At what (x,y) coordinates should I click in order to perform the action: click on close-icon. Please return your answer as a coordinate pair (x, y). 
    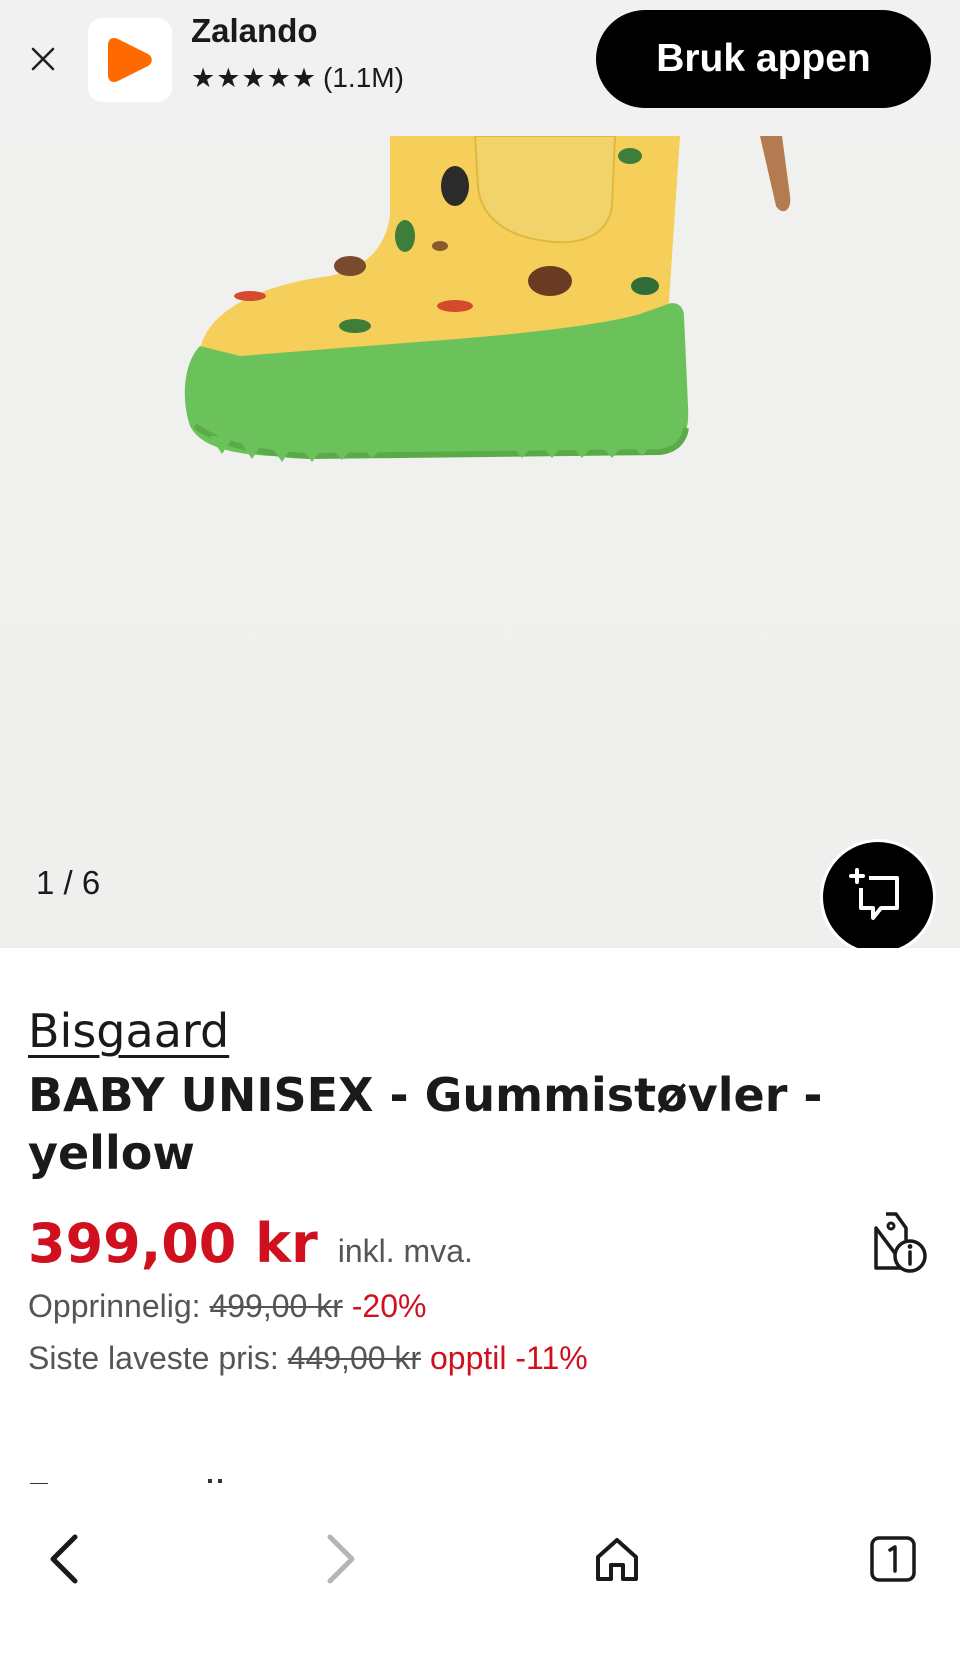
    Looking at the image, I should click on (43, 59).